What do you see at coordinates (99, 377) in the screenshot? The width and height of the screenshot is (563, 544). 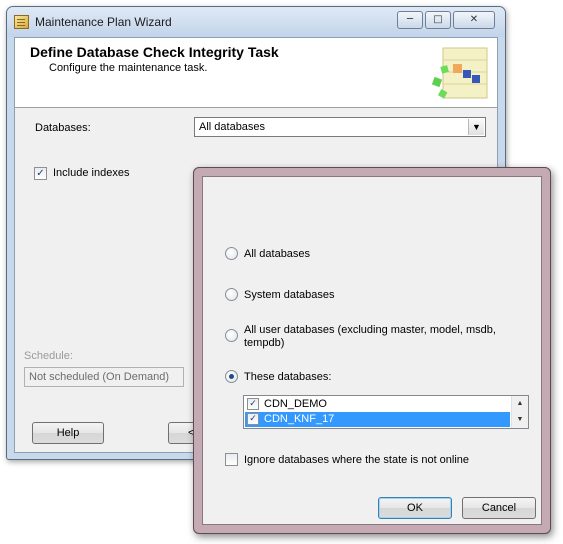 I see `schedule-value: Not scheduled (On Demand)` at bounding box center [99, 377].